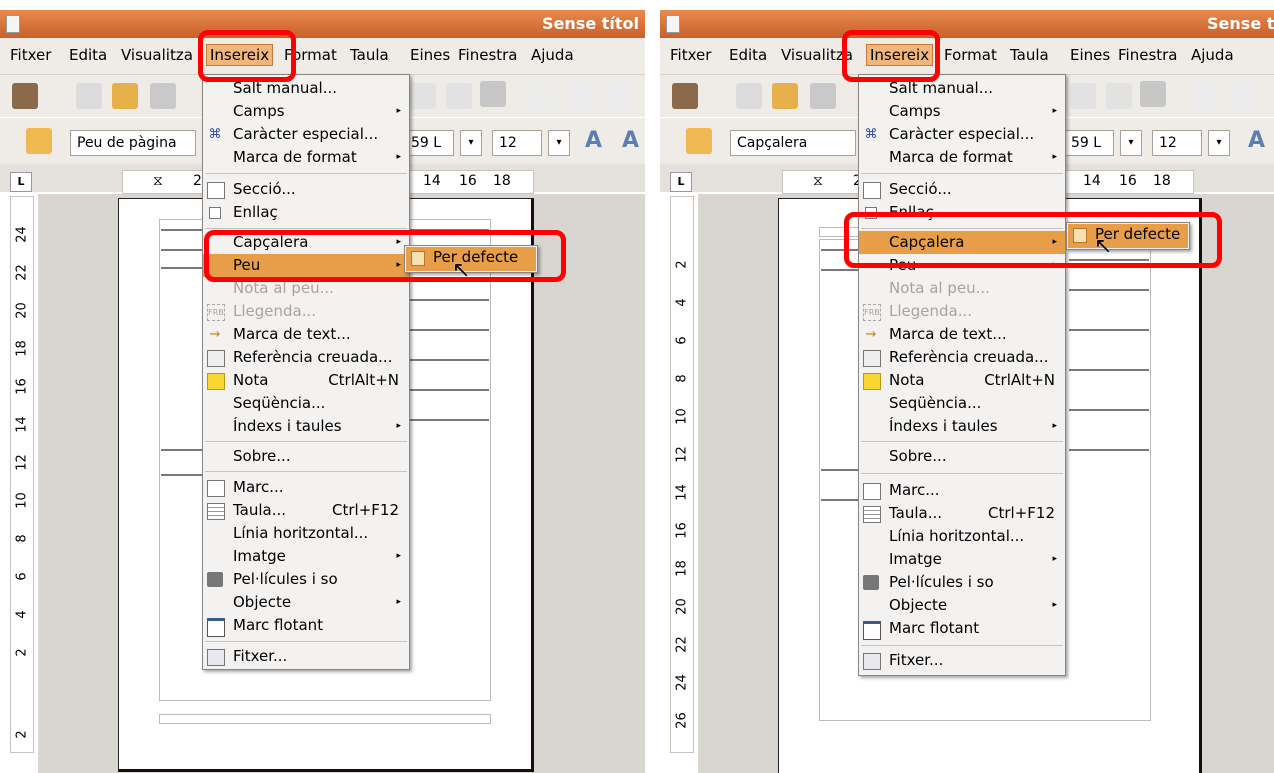  I want to click on caption-icon: FRB, so click(216, 312).